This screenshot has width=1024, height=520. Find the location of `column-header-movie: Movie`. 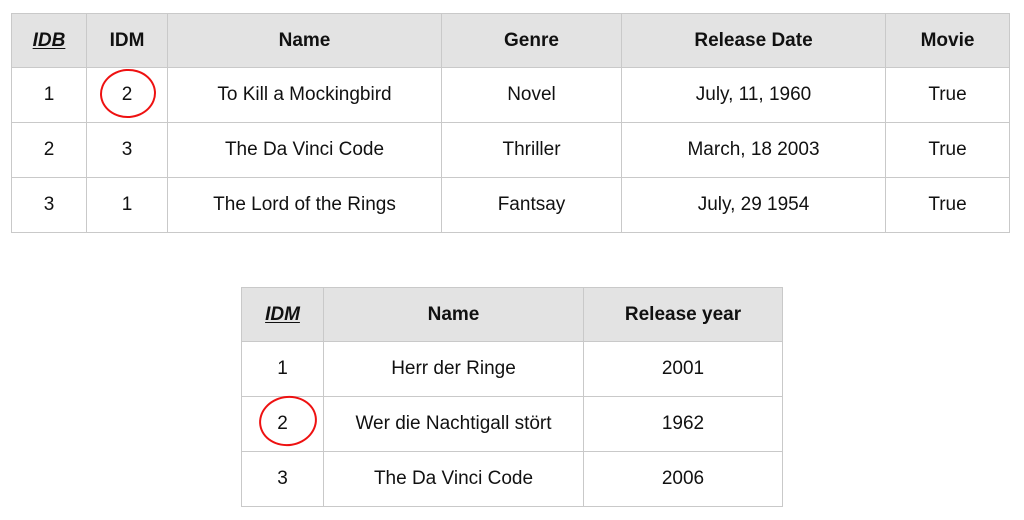

column-header-movie: Movie is located at coordinates (947, 40).